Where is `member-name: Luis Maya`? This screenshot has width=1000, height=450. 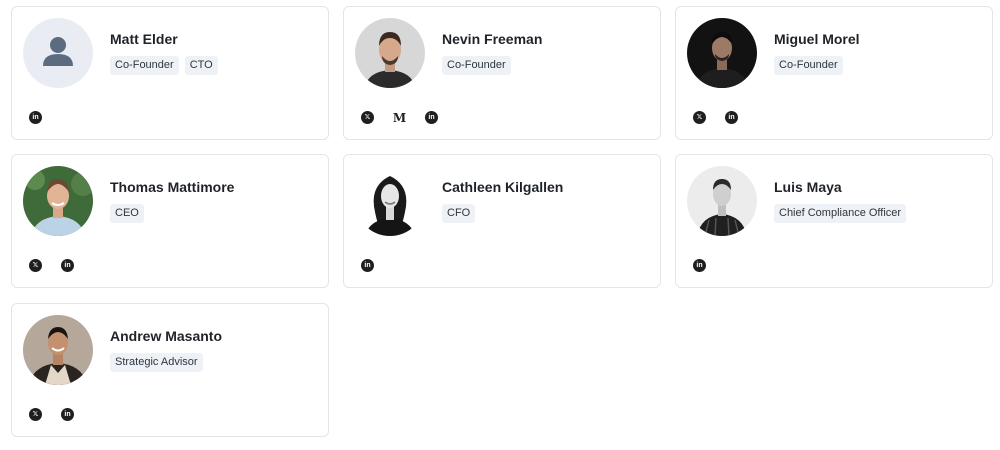 member-name: Luis Maya is located at coordinates (808, 187).